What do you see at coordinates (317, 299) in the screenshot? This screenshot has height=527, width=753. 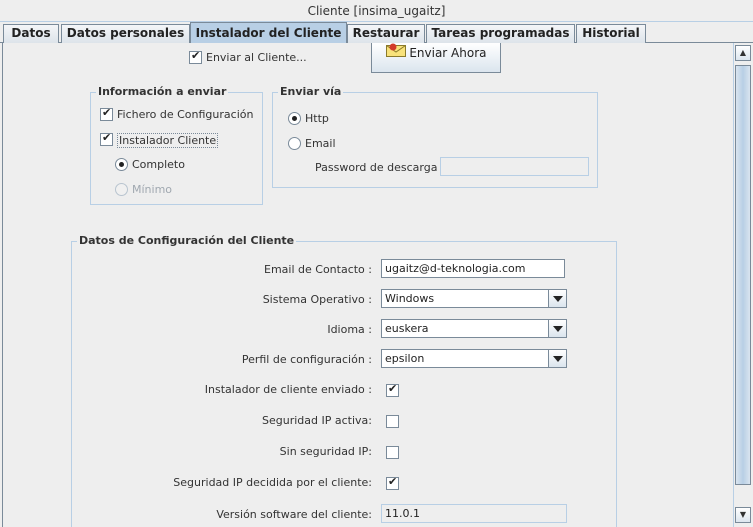 I see `os-label: Sistema Operativo :` at bounding box center [317, 299].